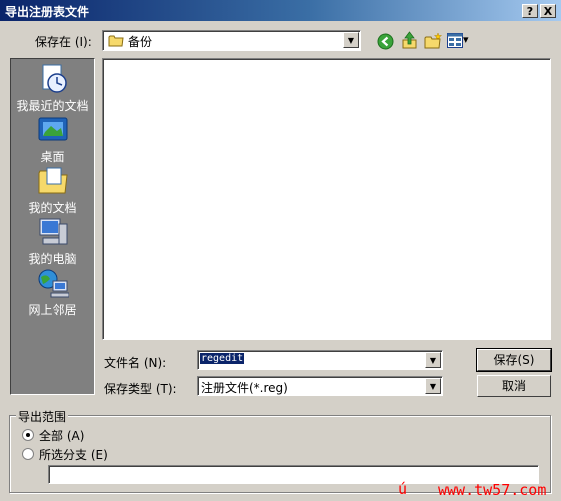  I want to click on place-my-computer: 我的电脑, so click(52, 241).